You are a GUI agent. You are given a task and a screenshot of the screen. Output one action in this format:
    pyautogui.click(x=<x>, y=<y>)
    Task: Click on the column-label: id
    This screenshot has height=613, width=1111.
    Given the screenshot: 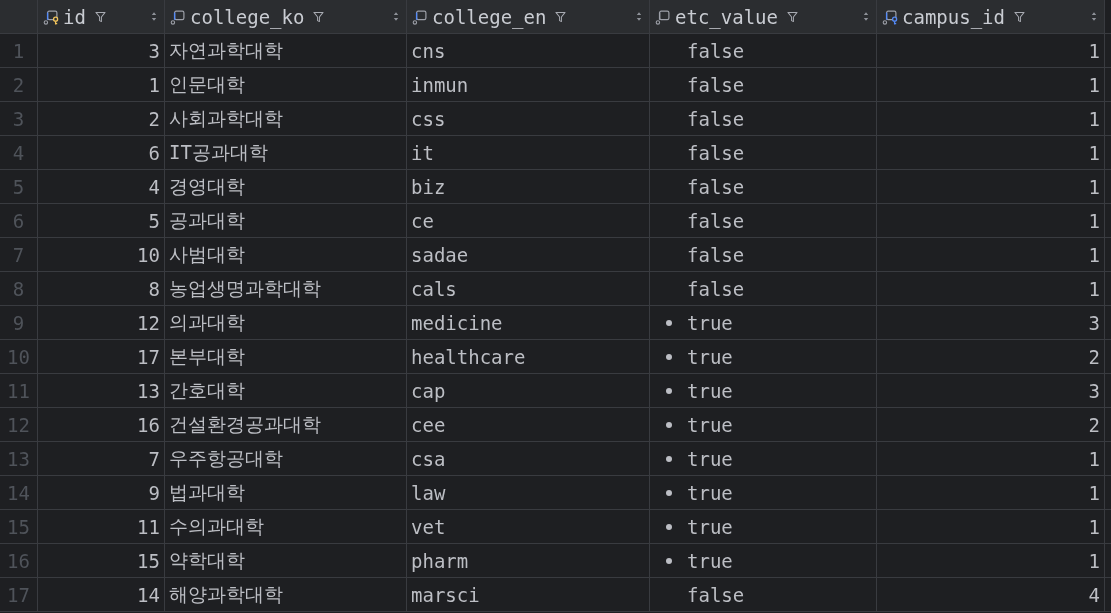 What is the action you would take?
    pyautogui.click(x=74, y=16)
    